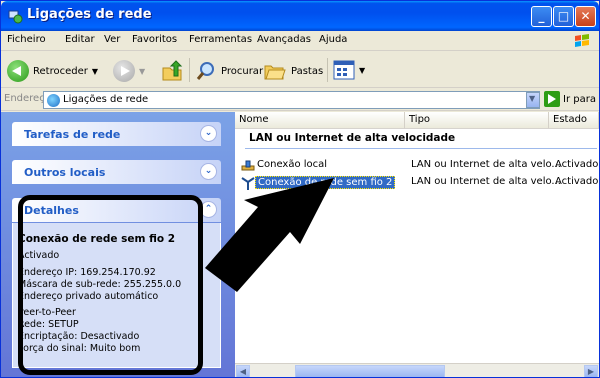  I want to click on menu-avancadas: Avançadas, so click(284, 39).